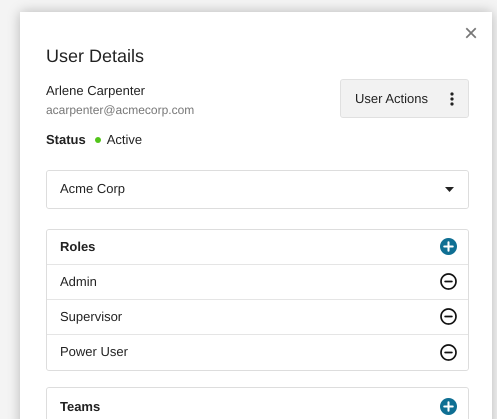 Image resolution: width=497 pixels, height=419 pixels. I want to click on role-name: Supervisor, so click(91, 317).